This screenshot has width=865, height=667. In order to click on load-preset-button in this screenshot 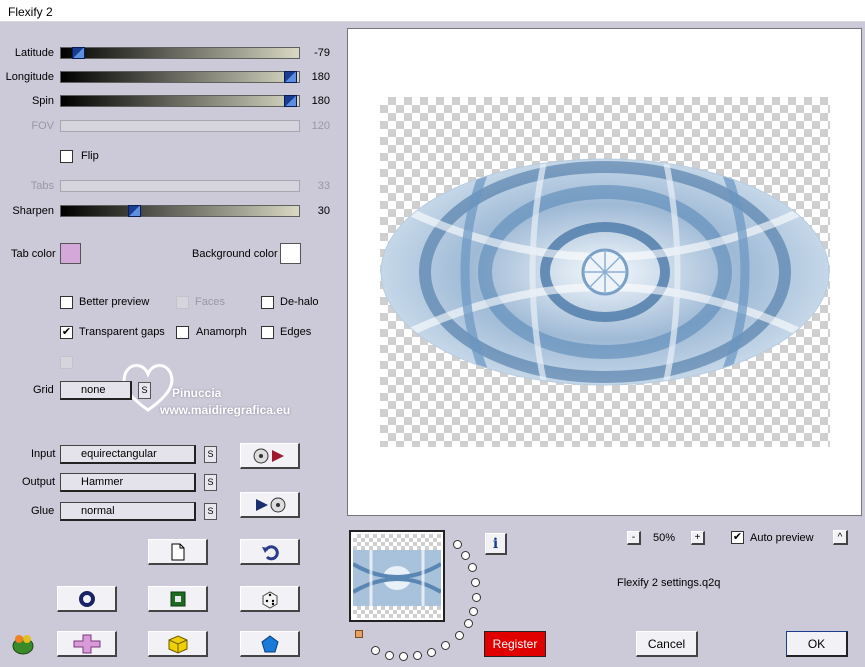, I will do `click(270, 456)`.